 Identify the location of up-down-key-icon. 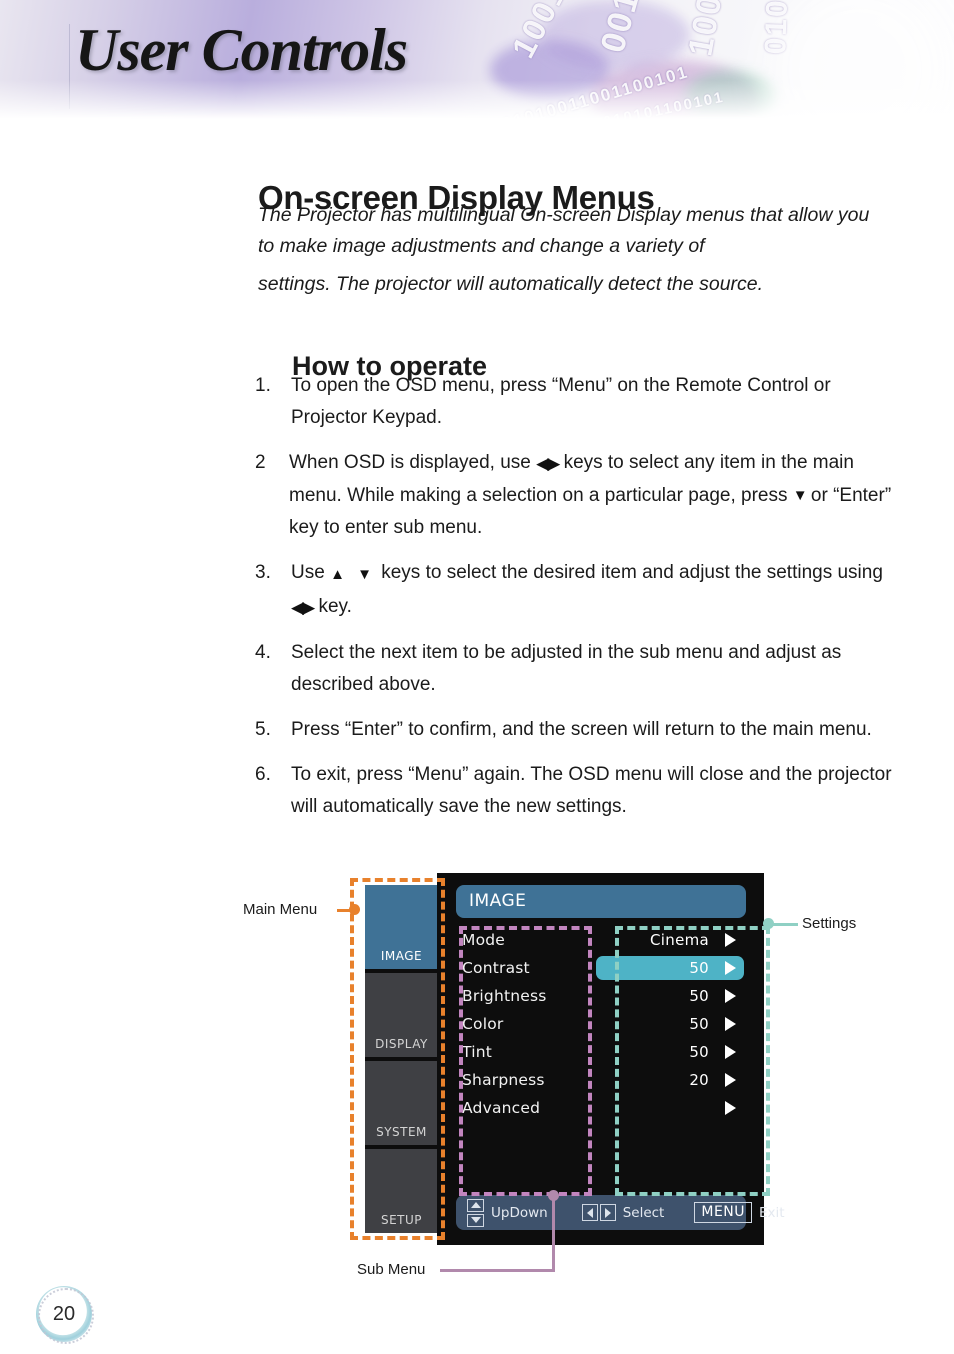
(475, 1212).